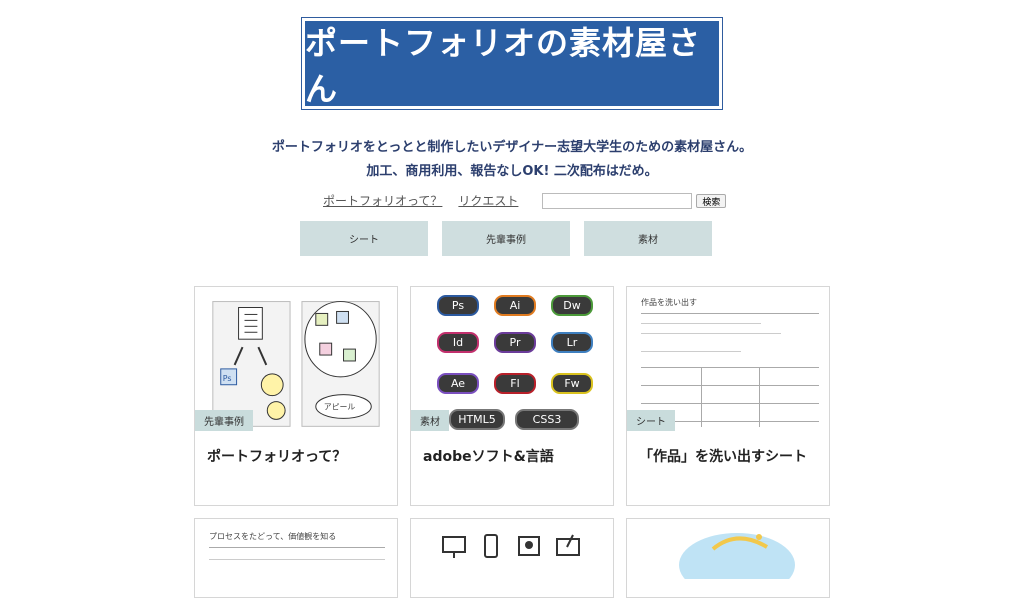 Image resolution: width=1024 pixels, height=598 pixels. Describe the element at coordinates (277, 457) in the screenshot. I see `card-title: ポートフォリオって？` at that location.